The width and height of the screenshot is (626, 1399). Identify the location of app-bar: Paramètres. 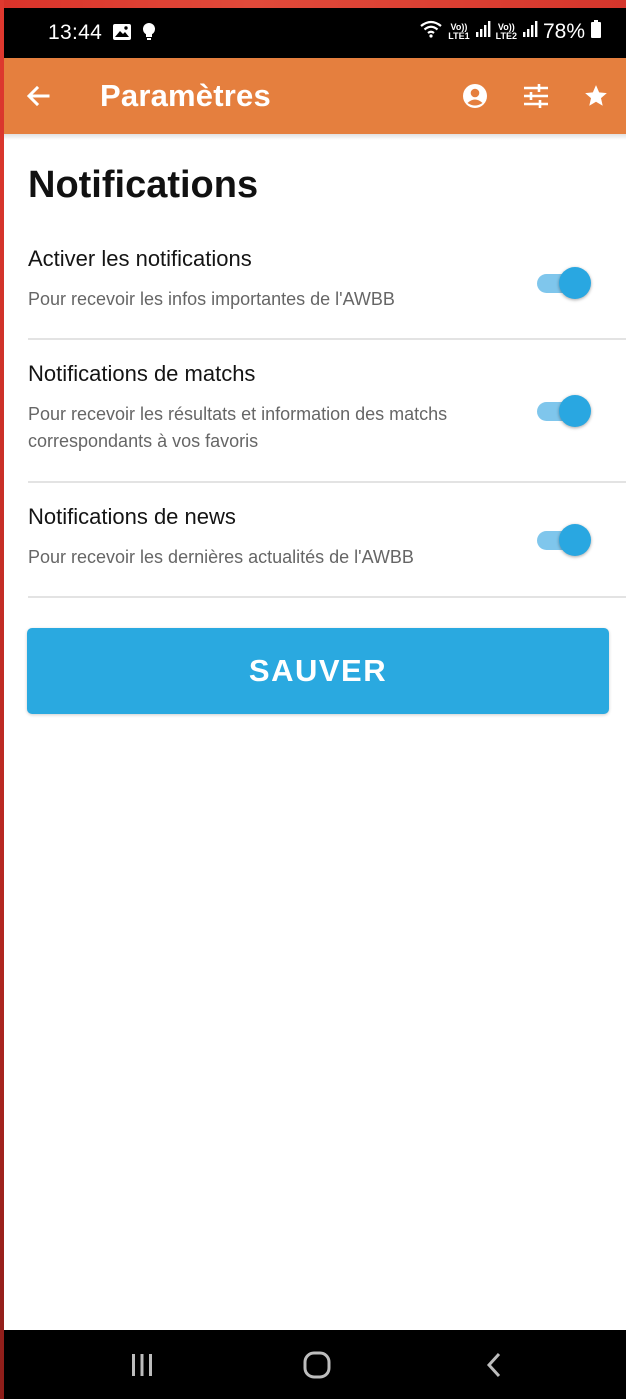
(315, 96).